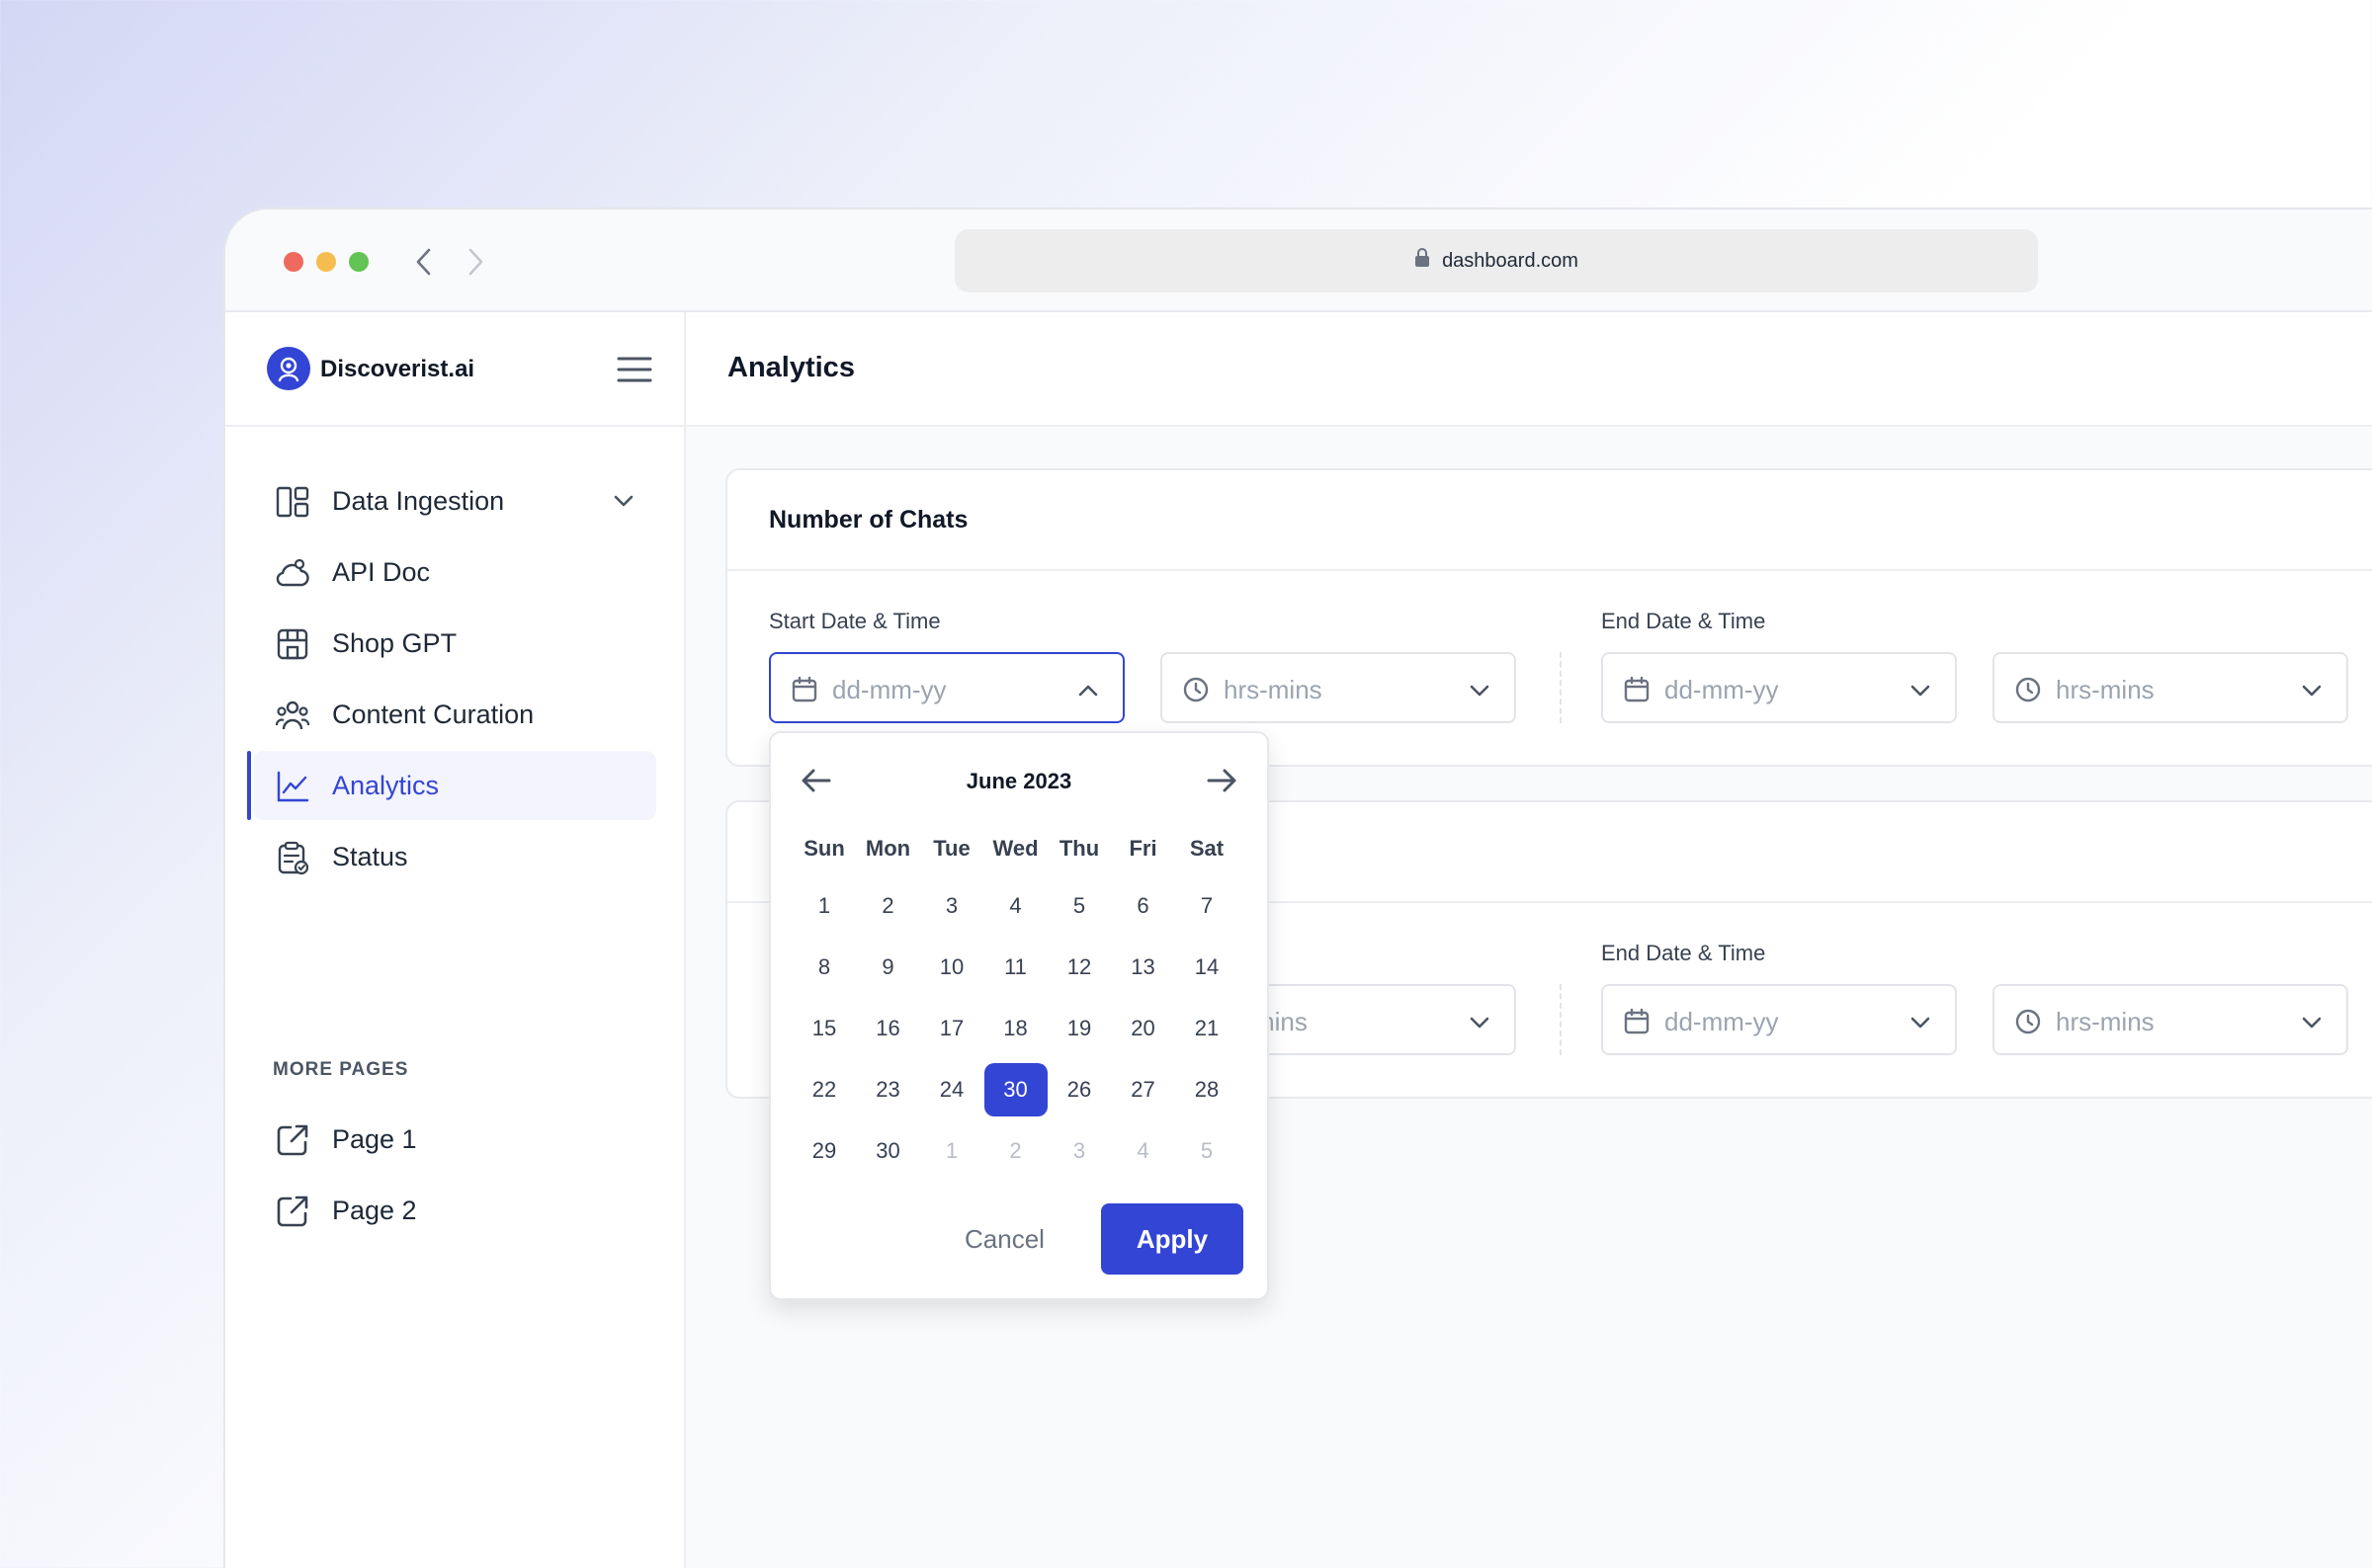  Describe the element at coordinates (1143, 967) in the screenshot. I see `calendar-day: 13` at that location.